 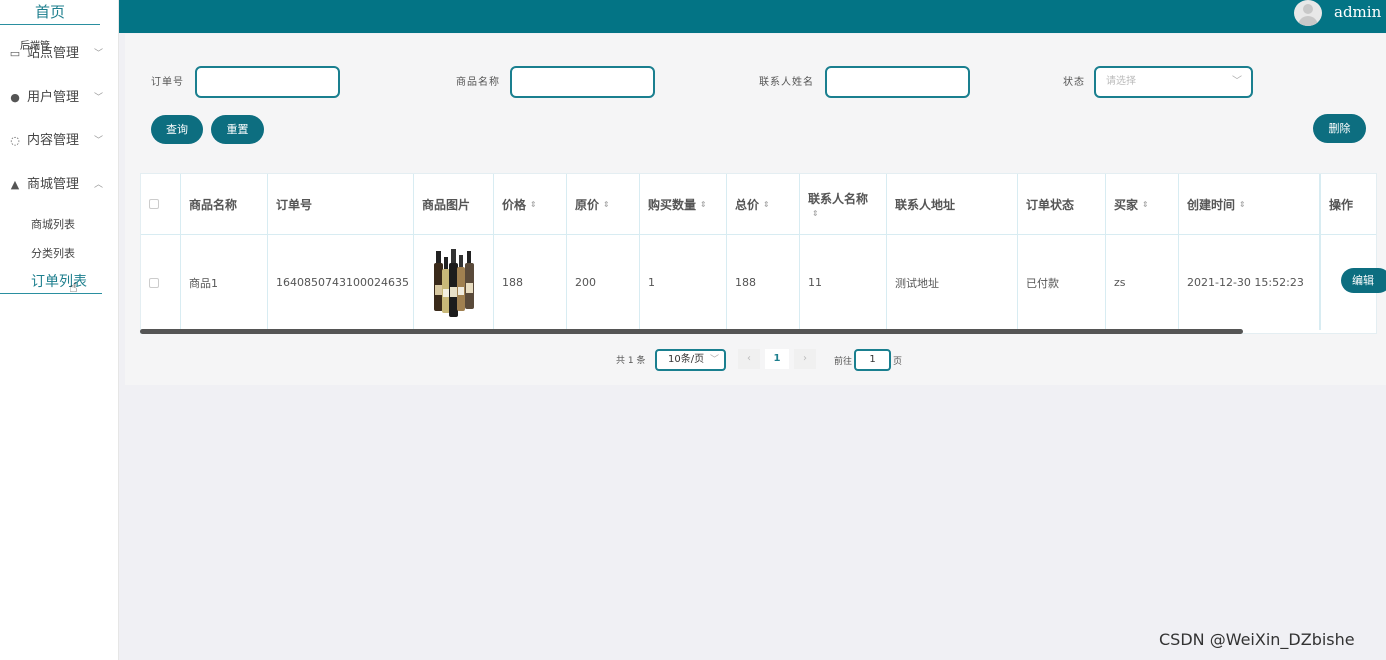 What do you see at coordinates (161, 204) in the screenshot?
I see `select-all-cell` at bounding box center [161, 204].